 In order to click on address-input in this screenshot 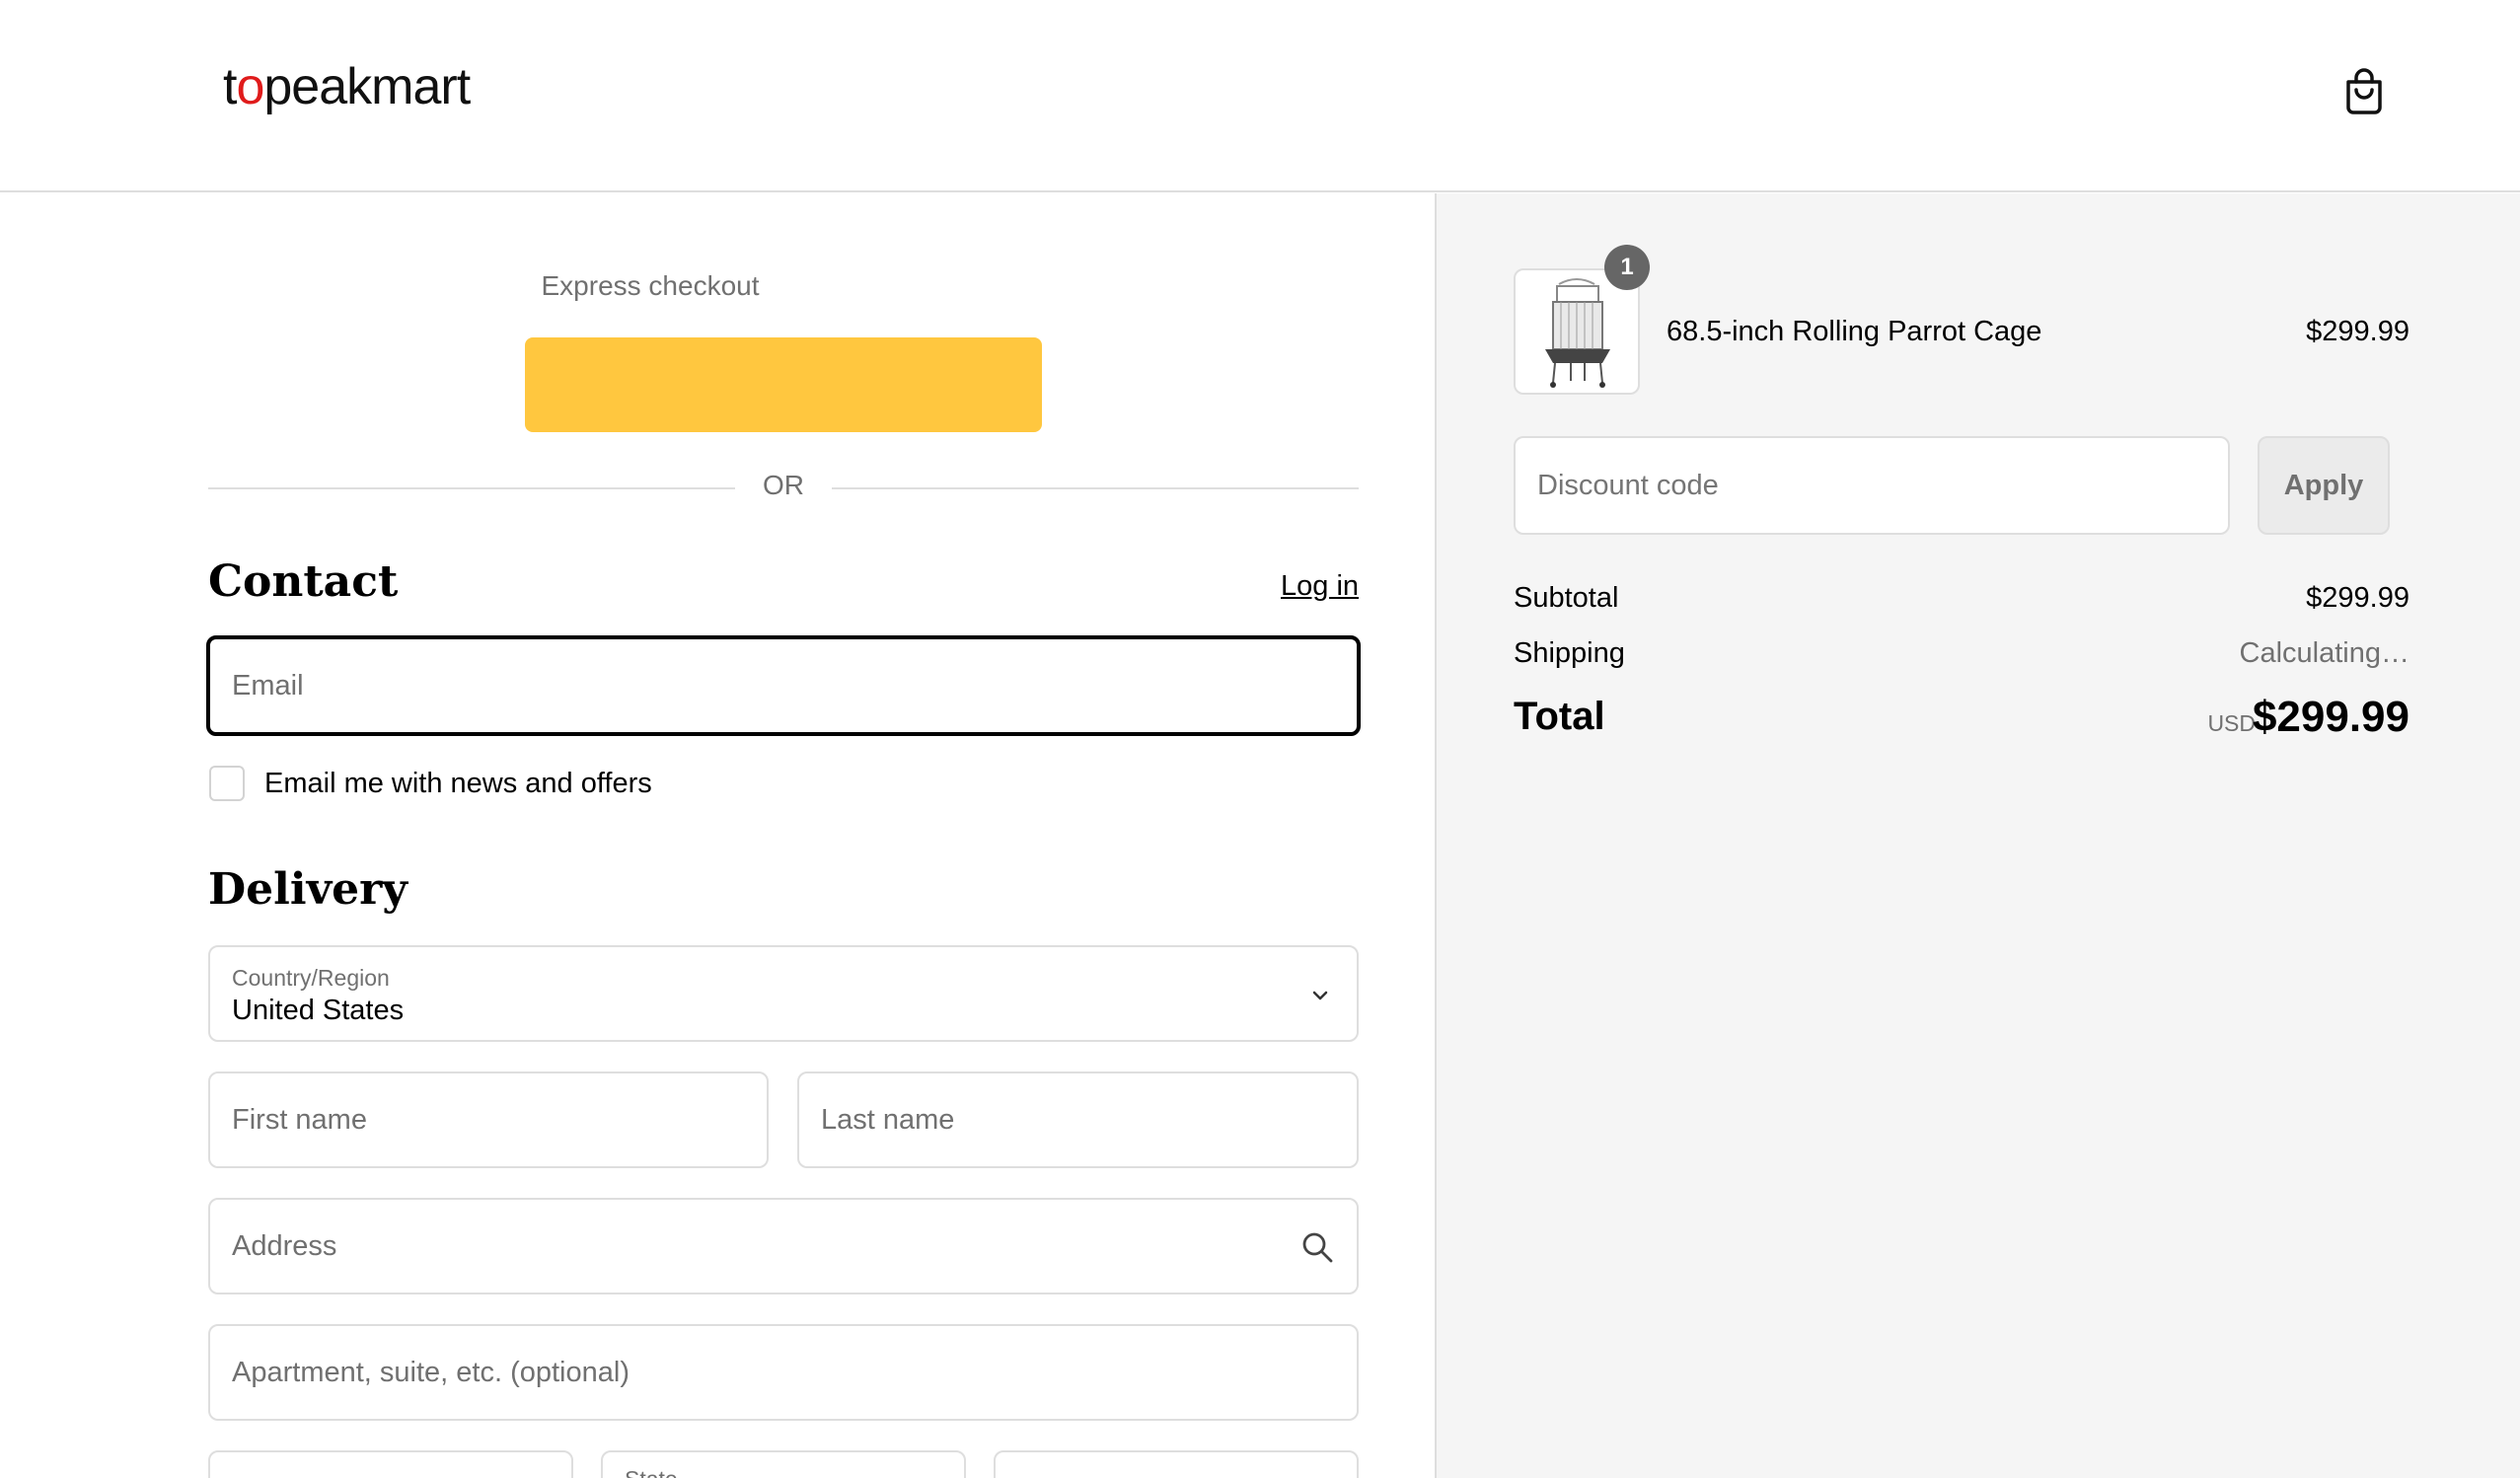, I will do `click(783, 1246)`.